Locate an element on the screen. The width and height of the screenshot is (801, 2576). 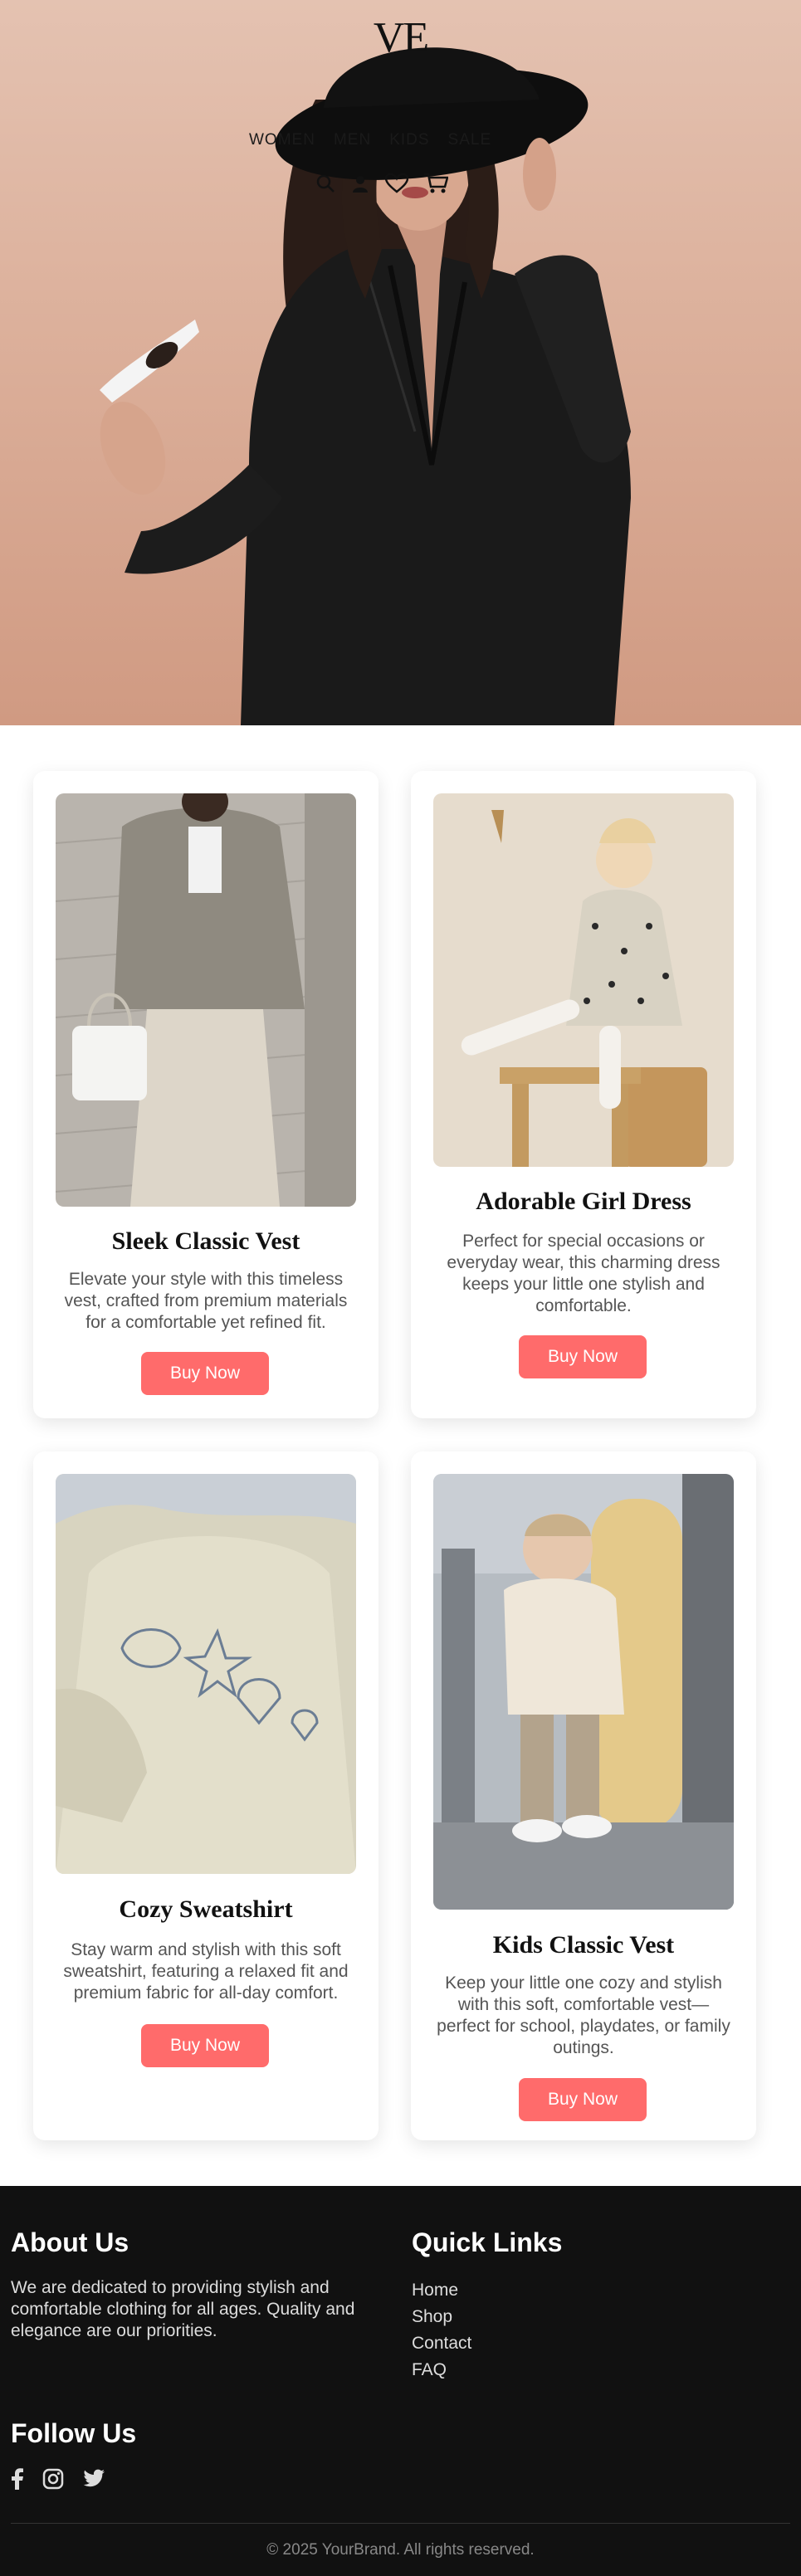
footer-link-faq: FAQ is located at coordinates (442, 2370).